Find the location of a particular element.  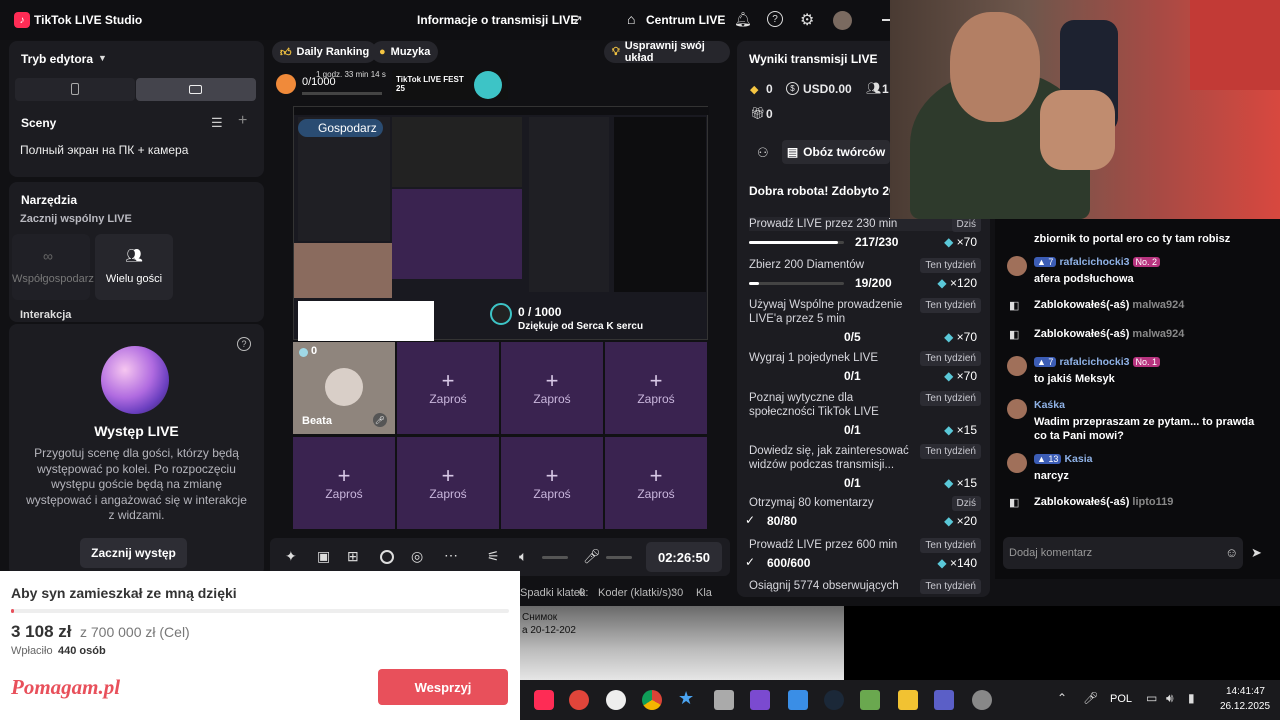

multi-guest-button: 👥︎ Wielu gości is located at coordinates (134, 267).